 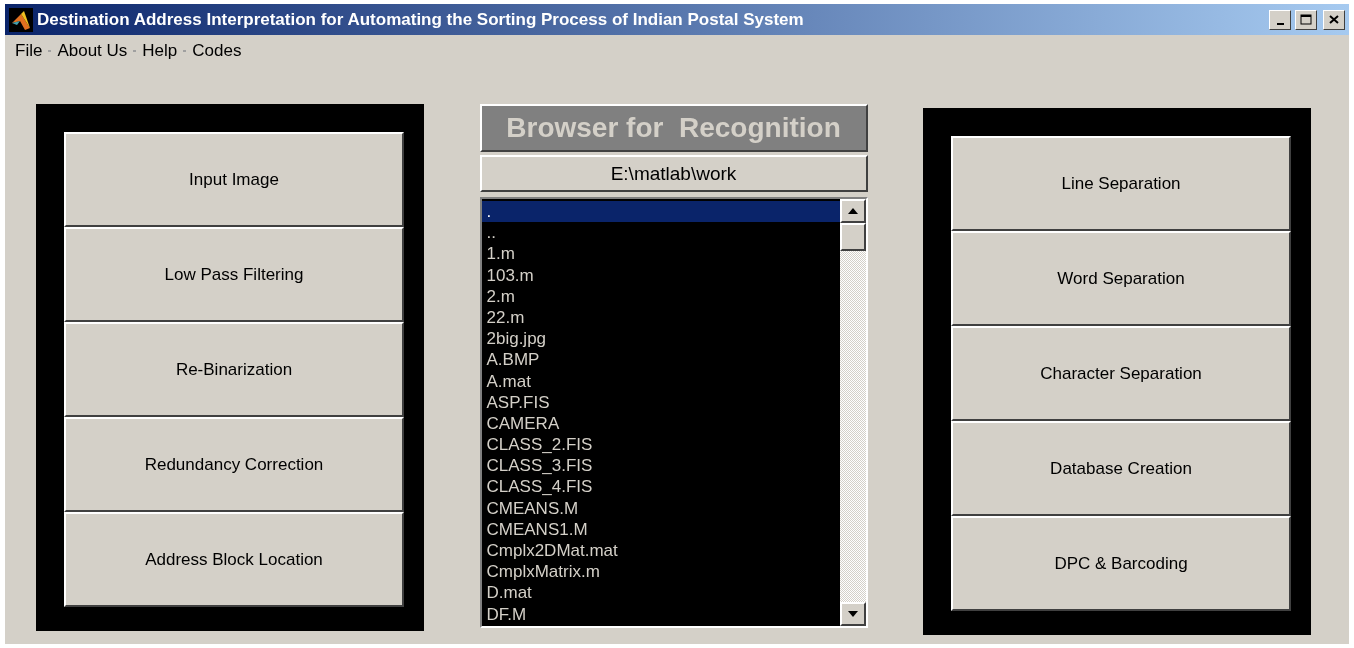 What do you see at coordinates (660, 593) in the screenshot?
I see `list-row: D.mat` at bounding box center [660, 593].